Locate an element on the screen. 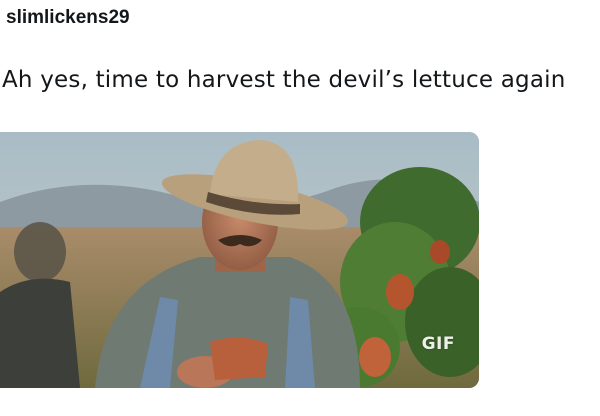 The width and height of the screenshot is (600, 416). username: slimlickens29 is located at coordinates (68, 18).